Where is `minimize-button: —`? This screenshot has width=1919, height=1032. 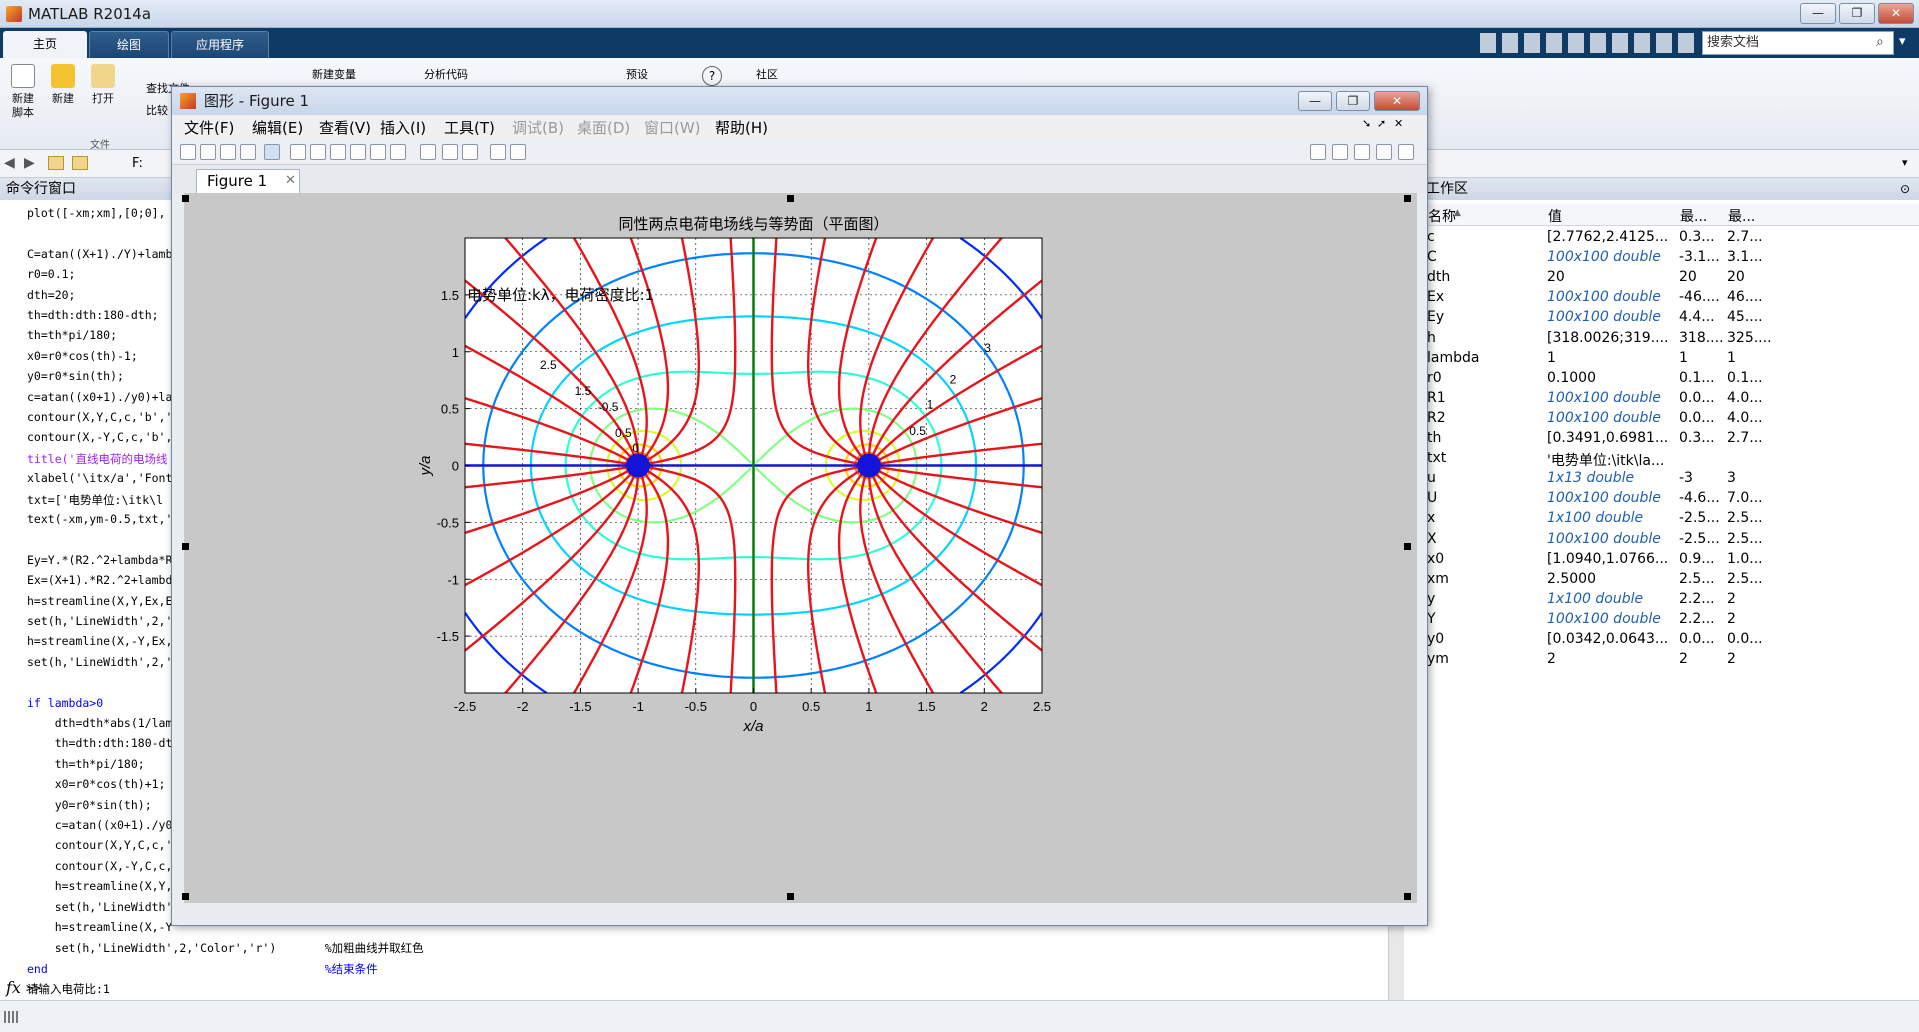 minimize-button: — is located at coordinates (1818, 13).